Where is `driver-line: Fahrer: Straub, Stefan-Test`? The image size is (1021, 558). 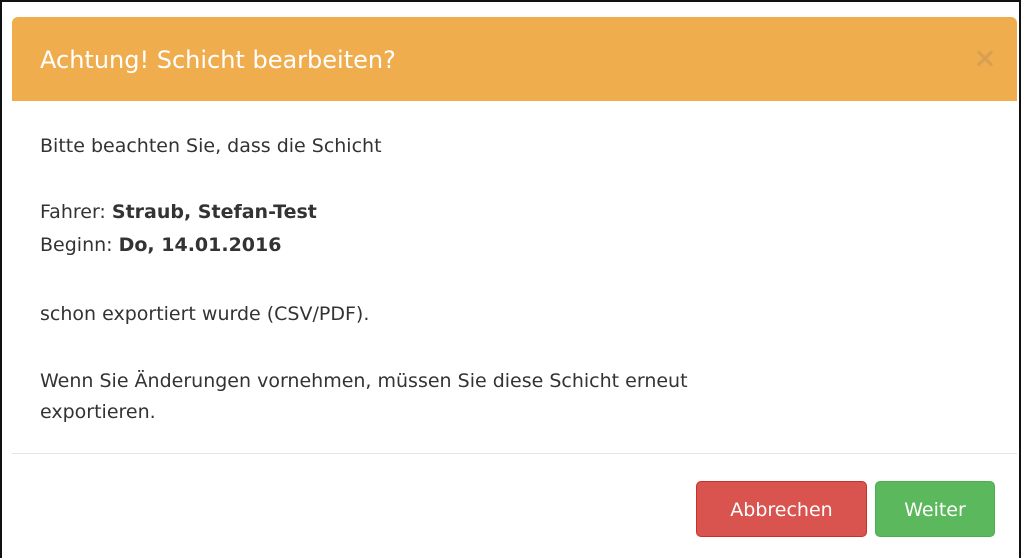
driver-line: Fahrer: Straub, Stefan-Test is located at coordinates (178, 212).